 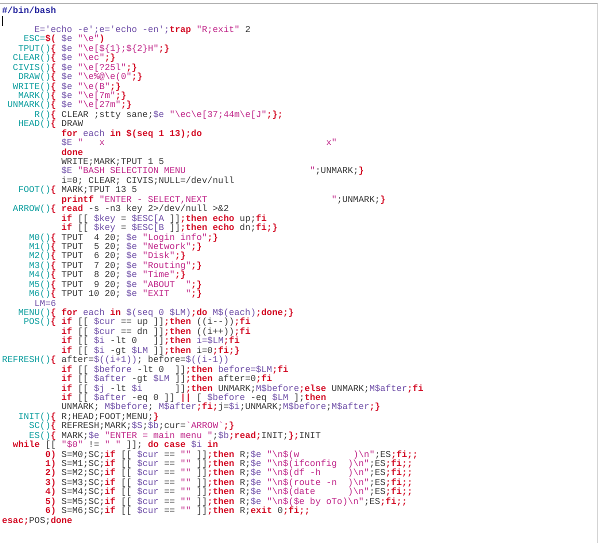 I want to click on code-line: while [[ "$0" != " " ]]; do case $i in, so click(x=115, y=445).